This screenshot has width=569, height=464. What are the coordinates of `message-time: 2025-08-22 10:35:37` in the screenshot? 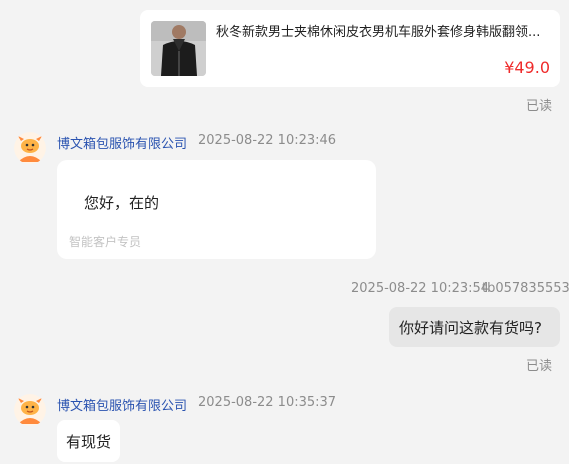 It's located at (267, 402).